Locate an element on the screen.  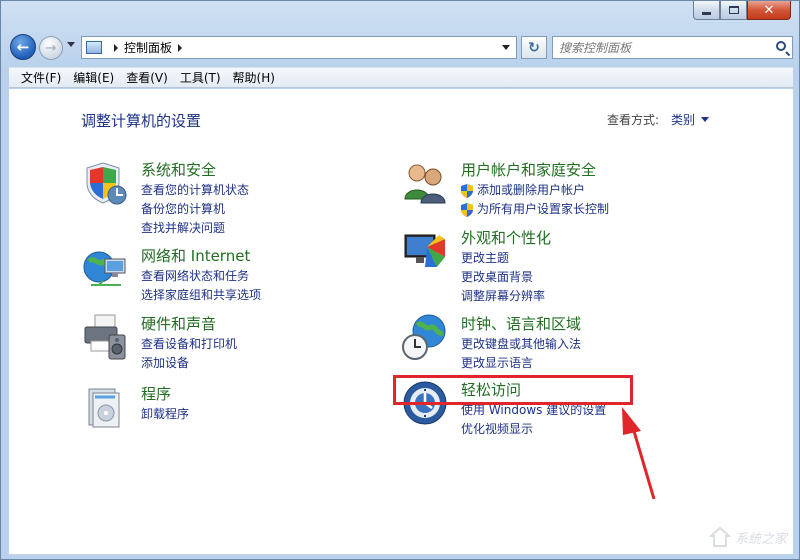
arrow-line is located at coordinates (642, 460).